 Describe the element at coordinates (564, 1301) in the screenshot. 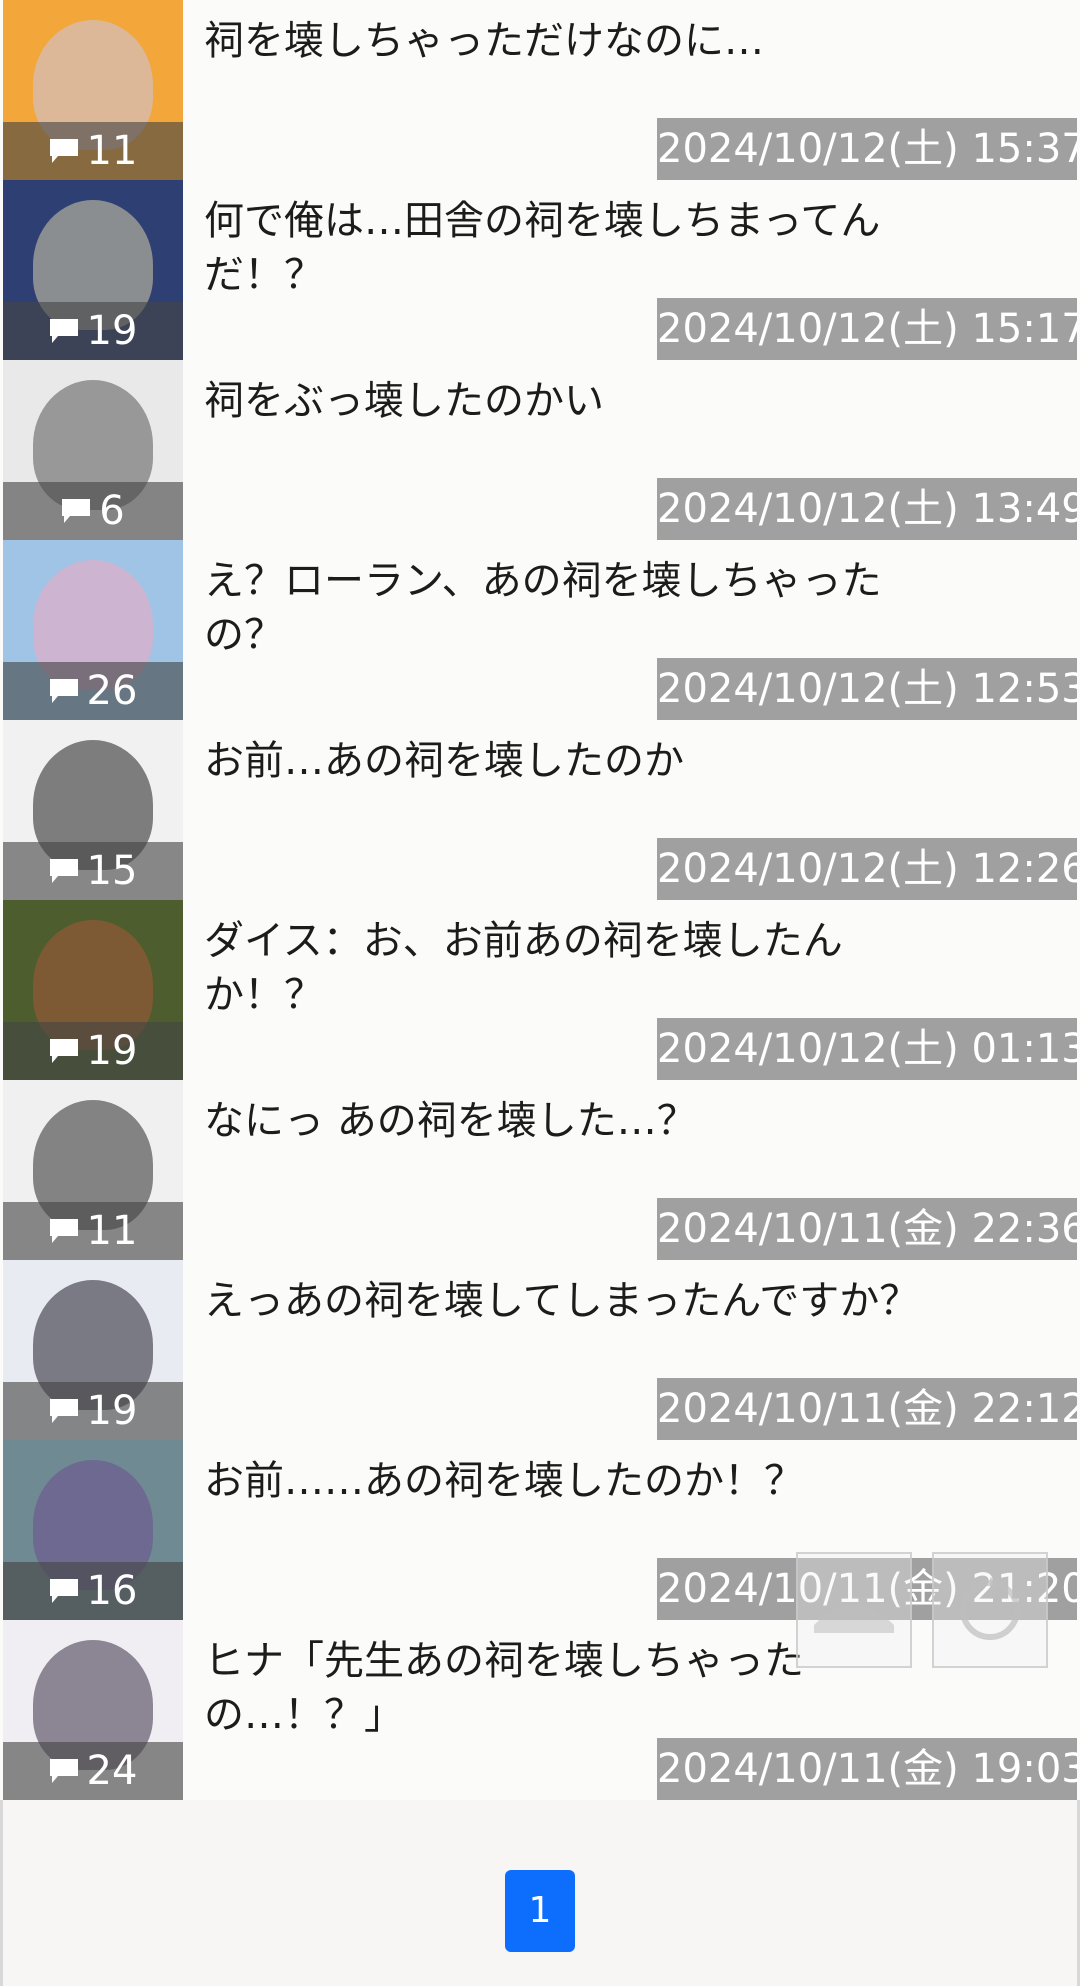

I see `thread-title: えっあの祠を壊してしまったんですか？` at that location.